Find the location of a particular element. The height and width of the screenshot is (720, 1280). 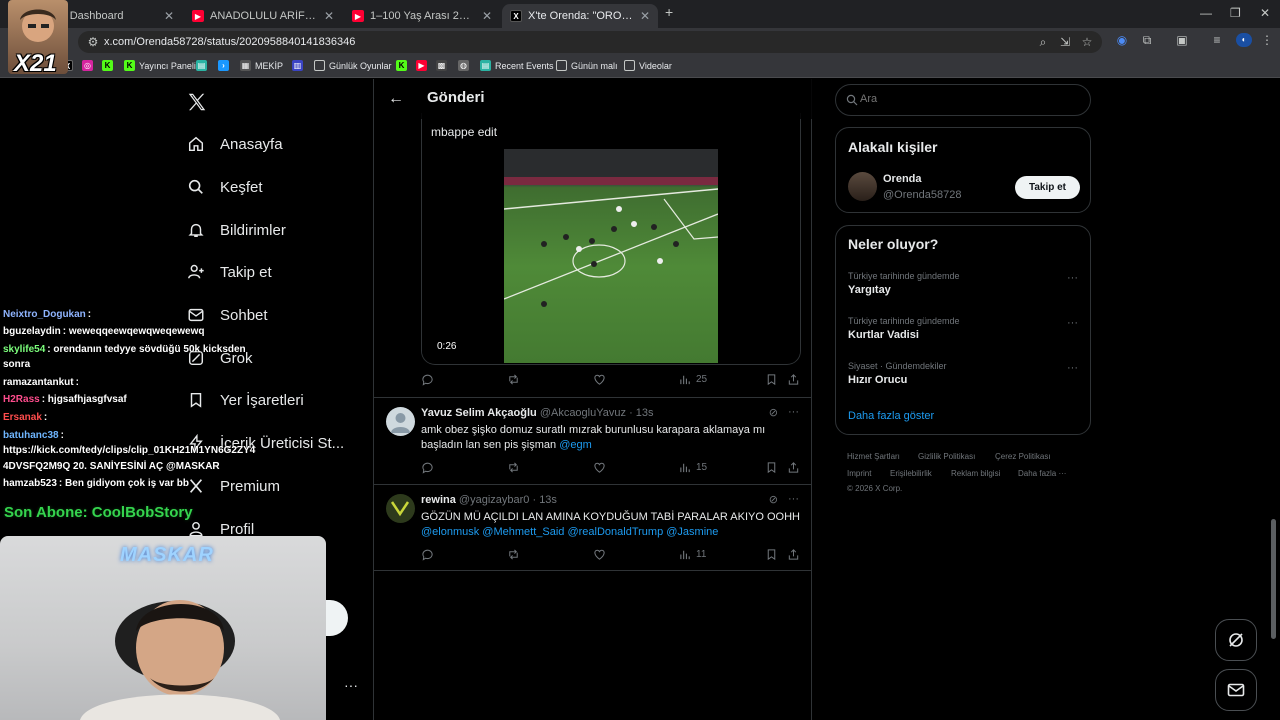

media-icon: ≡ is located at coordinates (1217, 40).